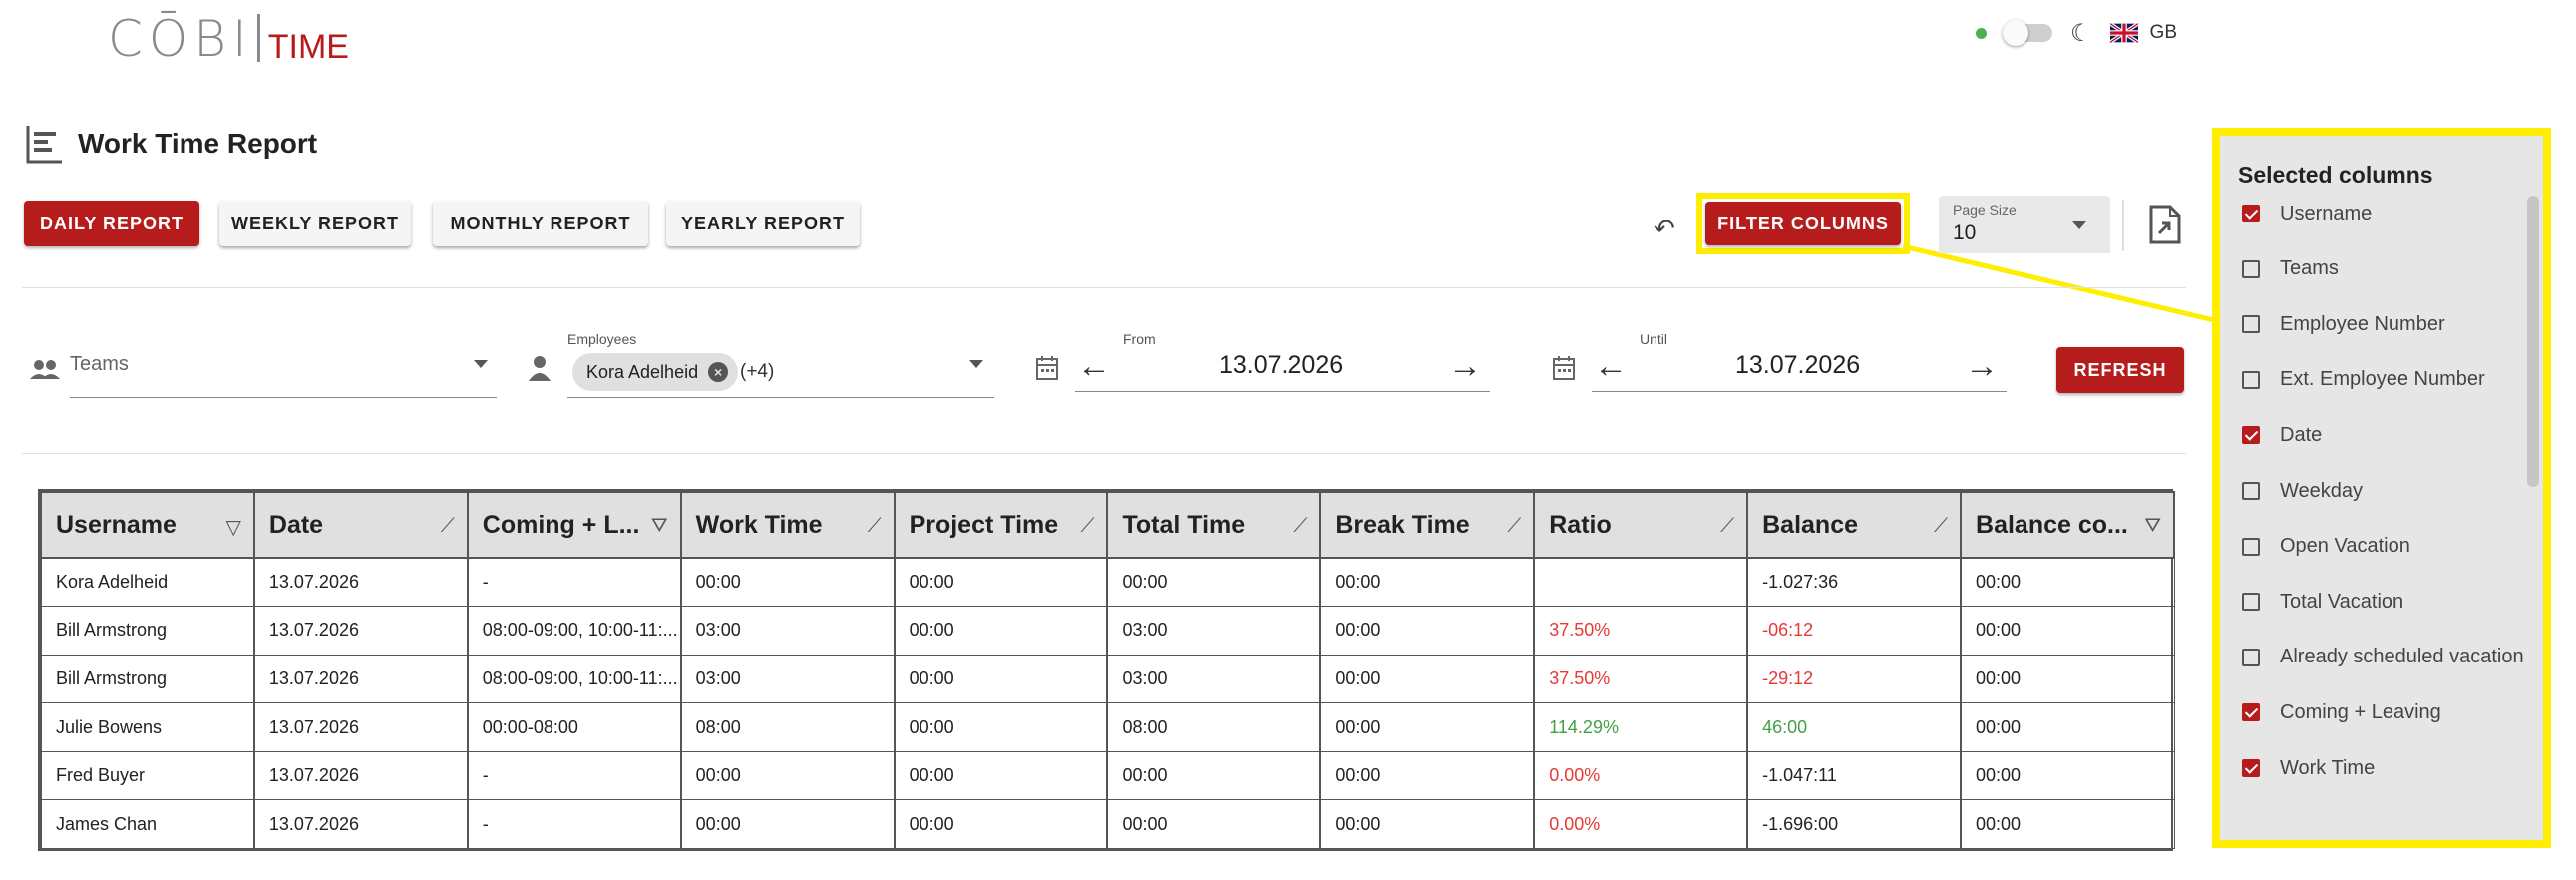  Describe the element at coordinates (574, 525) in the screenshot. I see `col-header-coming-leaving: Coming + L... ⛛` at that location.